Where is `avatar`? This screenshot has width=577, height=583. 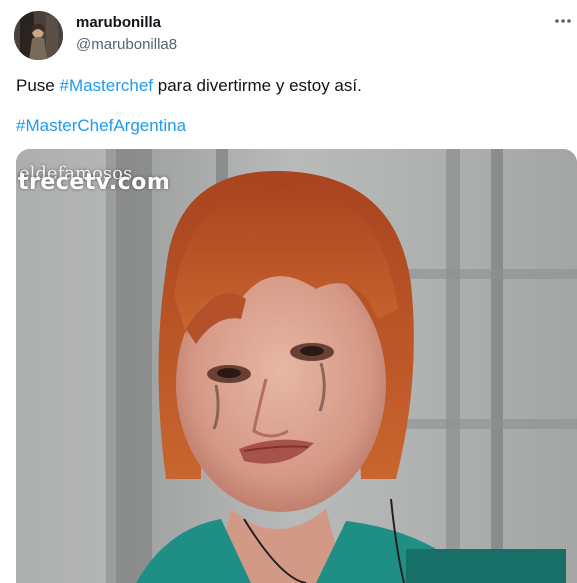
avatar is located at coordinates (38, 35).